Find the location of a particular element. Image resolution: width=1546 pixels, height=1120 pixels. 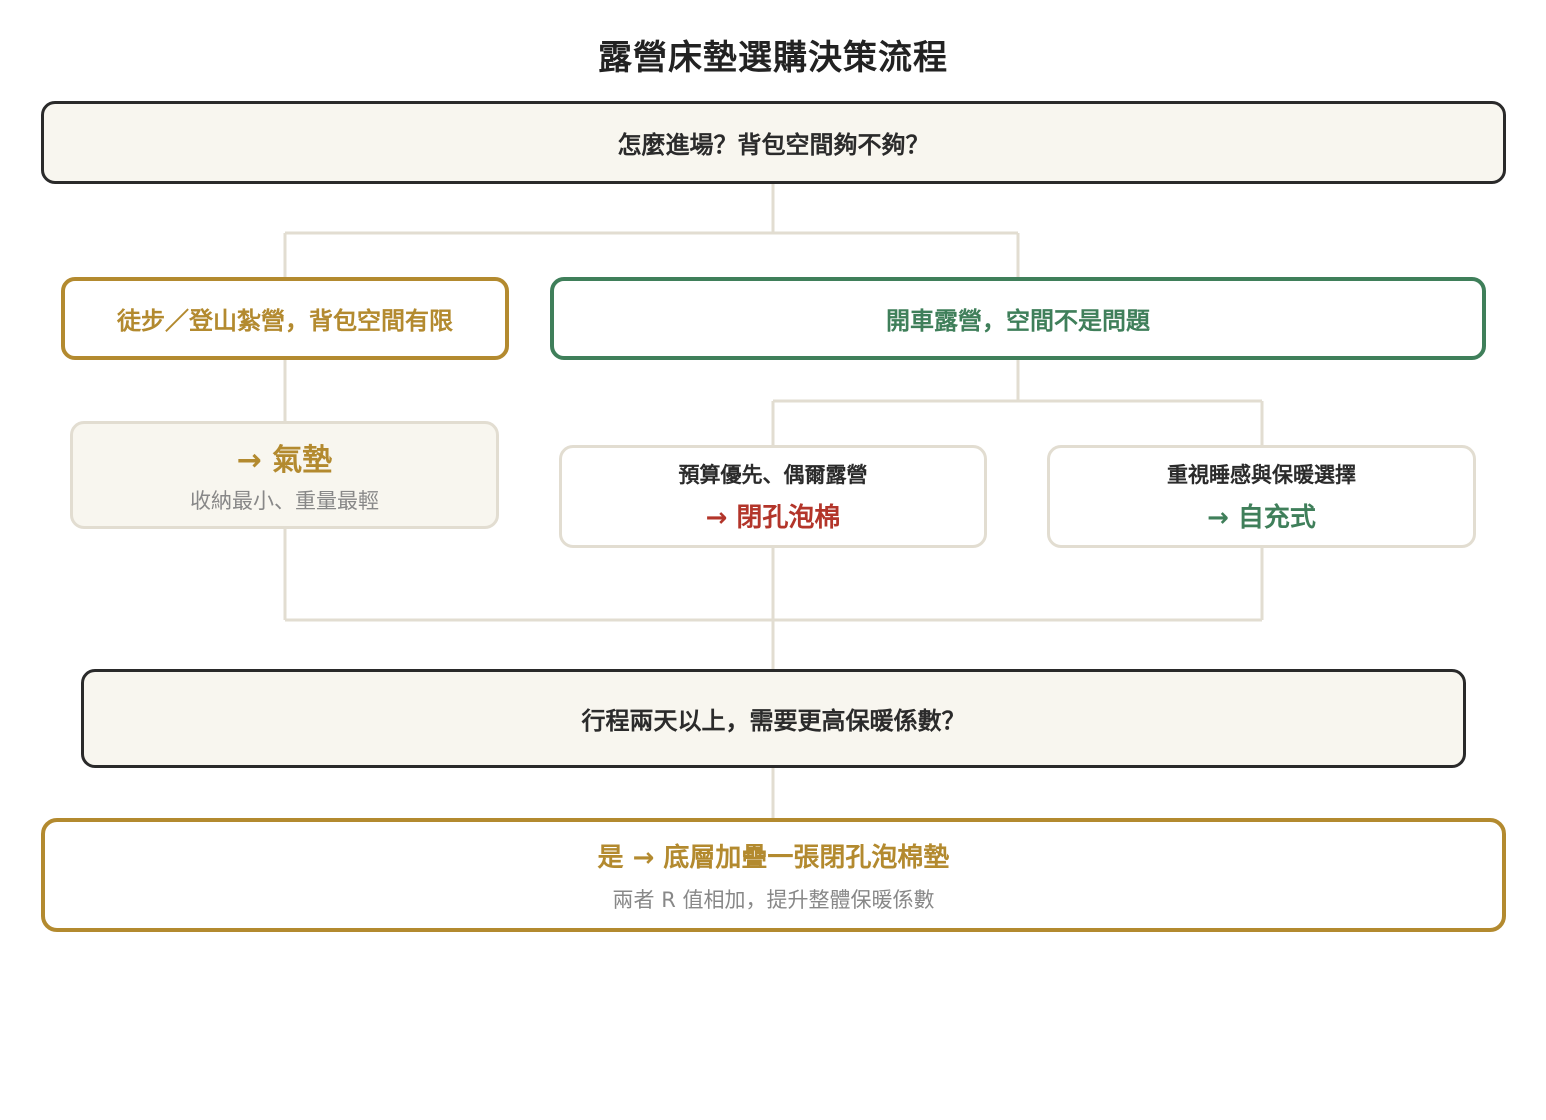

result-air-mattress-label: → 氣墊 is located at coordinates (284, 460).